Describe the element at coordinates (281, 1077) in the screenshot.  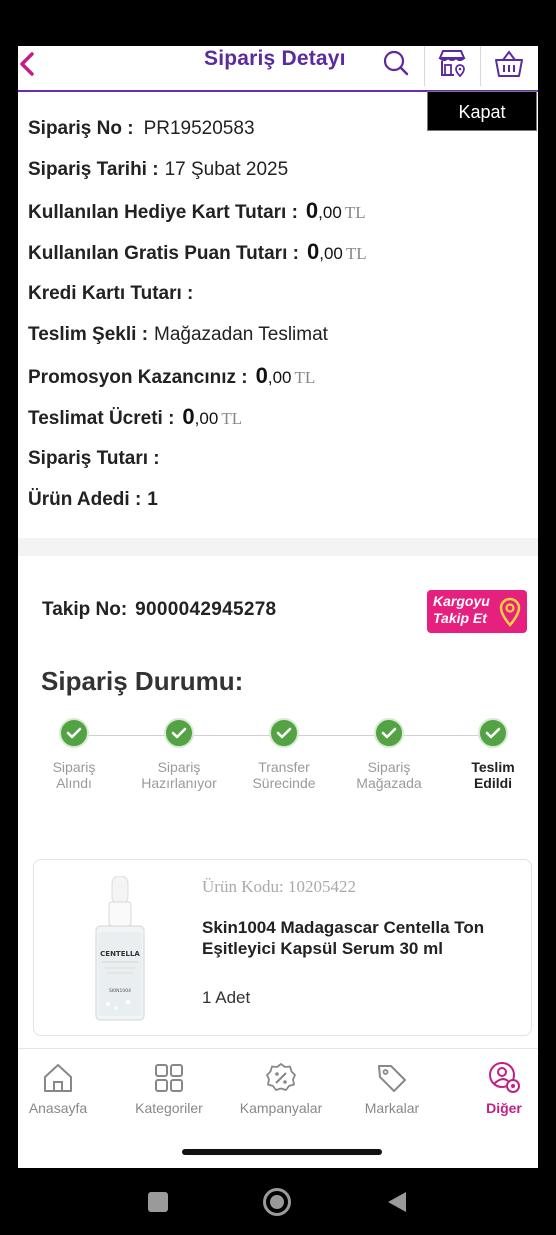
I see `discount-badge-icon` at that location.